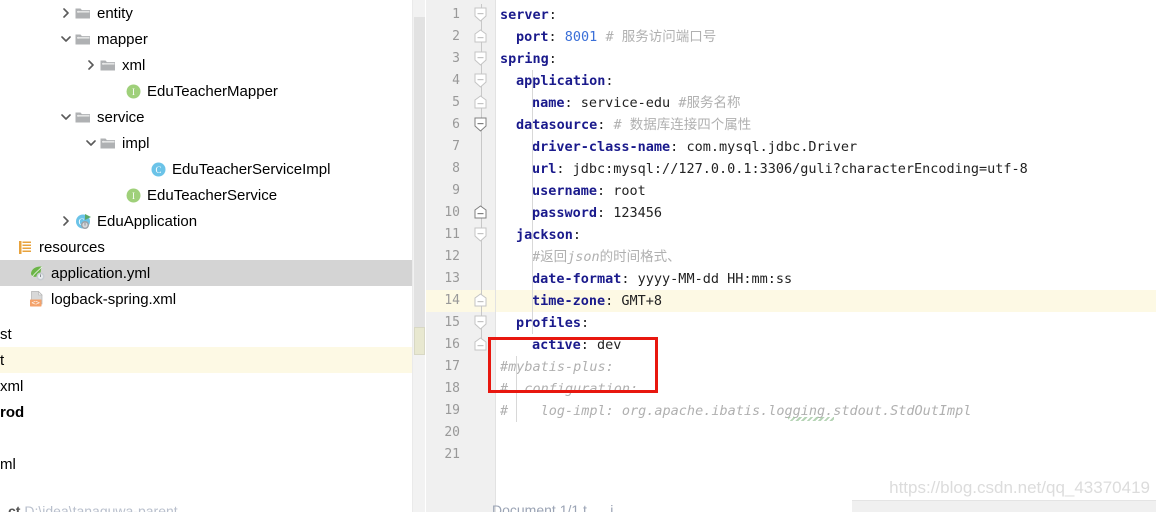 The image size is (1156, 512). What do you see at coordinates (447, 256) in the screenshot?
I see `line-number-gutter: 1 2 3 4 5 6 7 8 9 10 11 12 13 14 15 16 17 18 19 20 21` at bounding box center [447, 256].